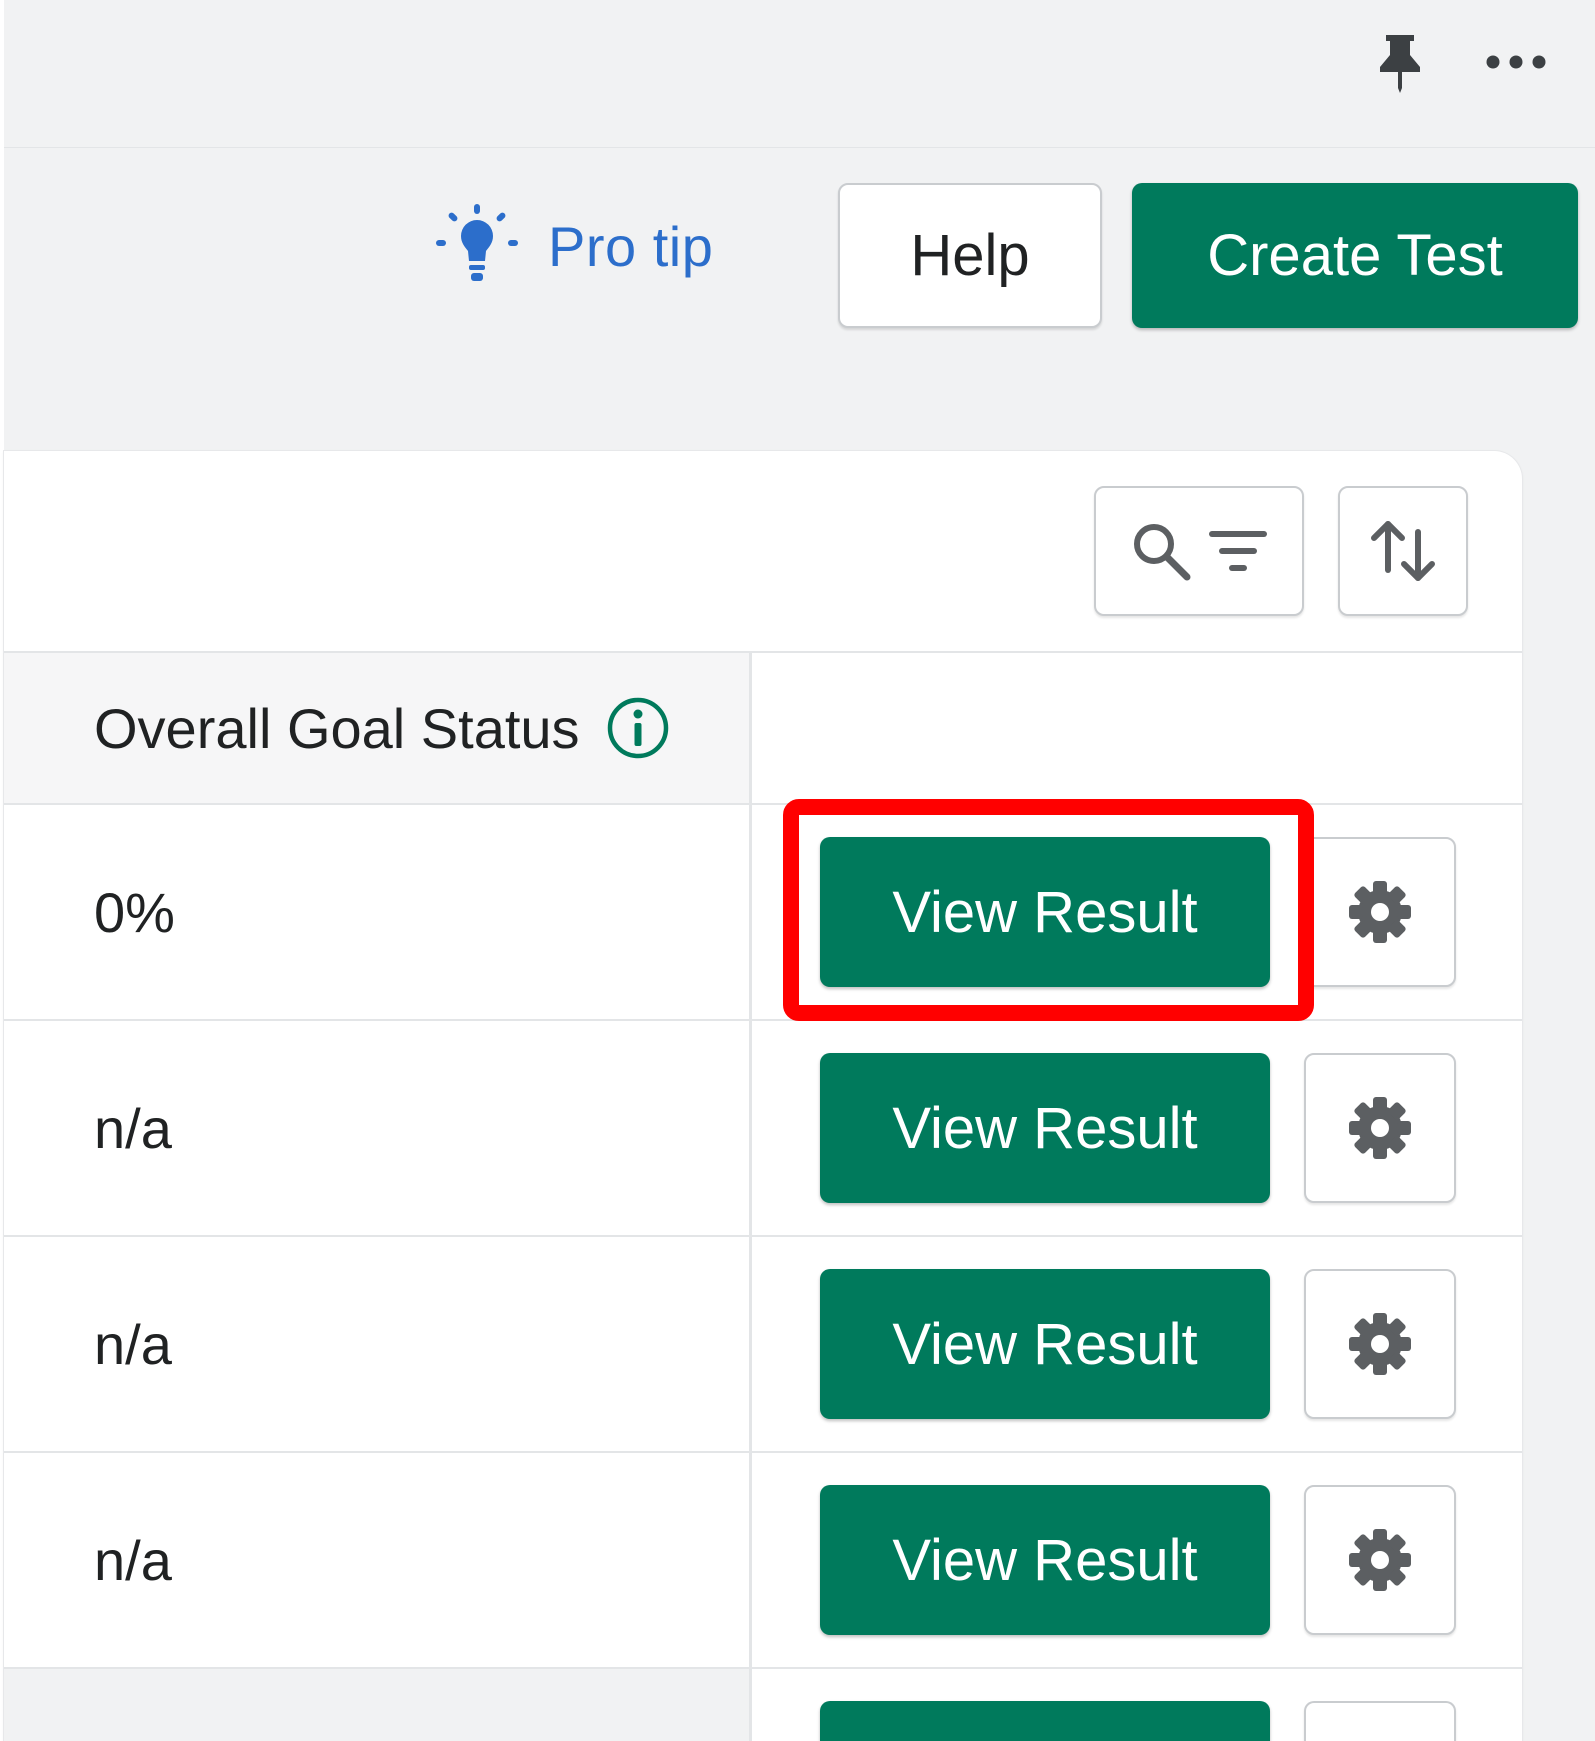 The image size is (1595, 1741). I want to click on table-row: 0% View Result, so click(763, 911).